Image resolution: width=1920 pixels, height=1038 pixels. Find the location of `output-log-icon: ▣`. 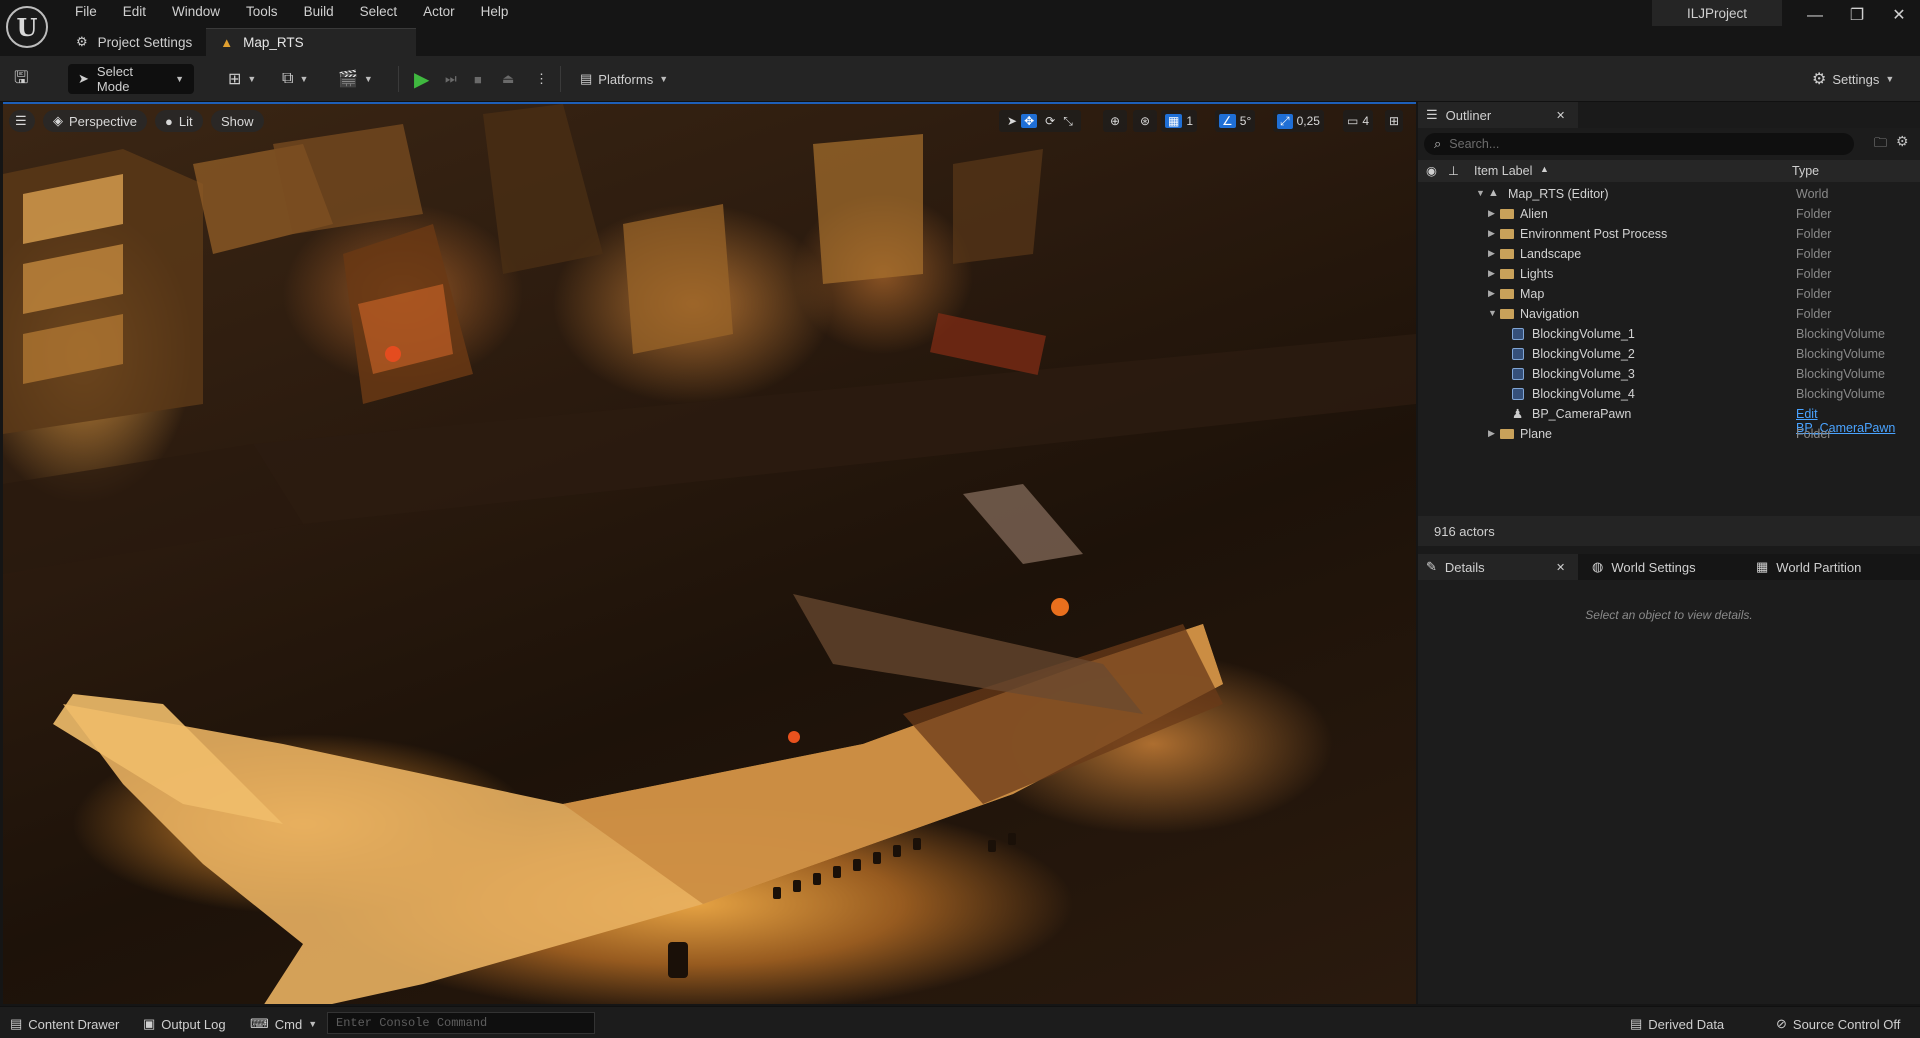

output-log-icon: ▣ is located at coordinates (149, 1023).